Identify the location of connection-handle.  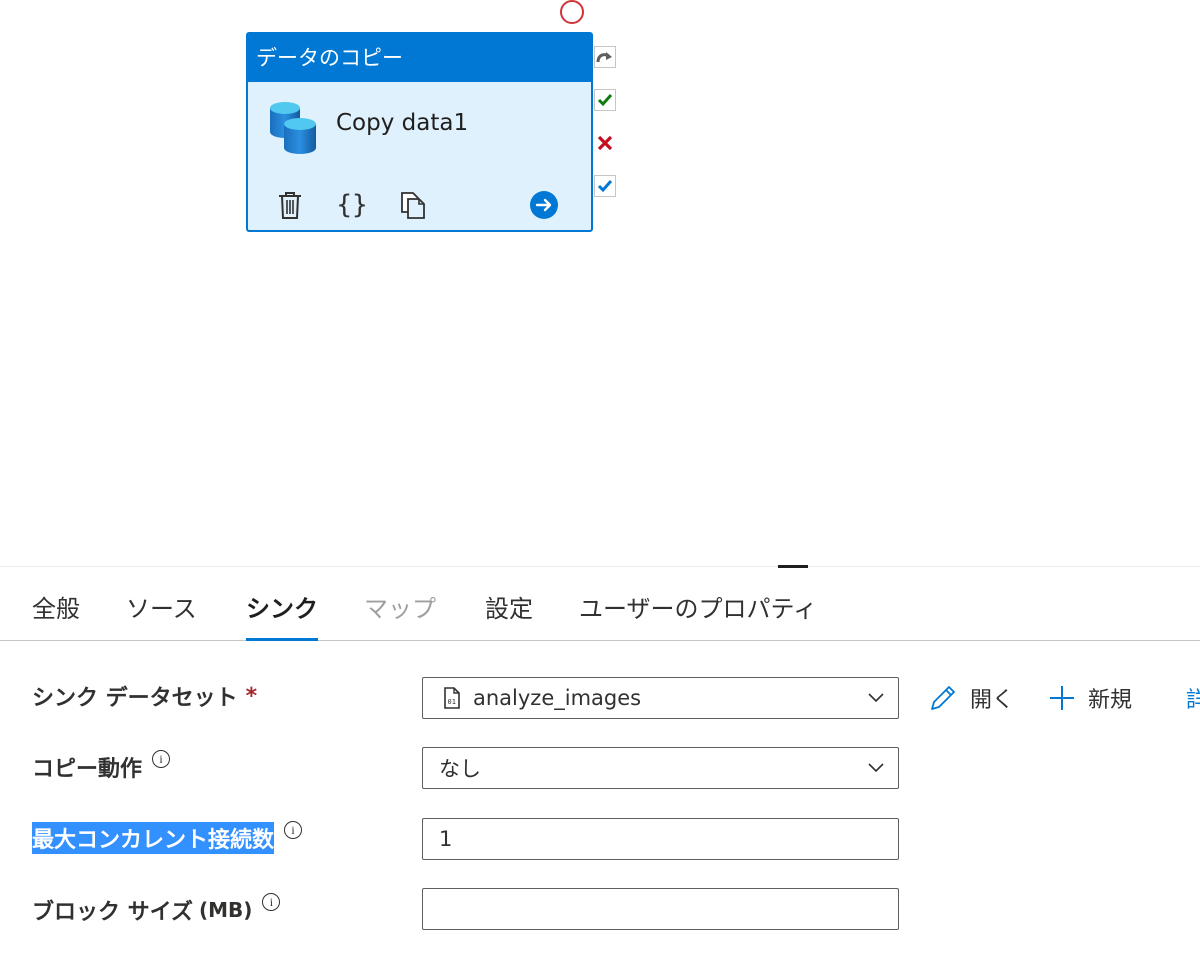
(572, 12).